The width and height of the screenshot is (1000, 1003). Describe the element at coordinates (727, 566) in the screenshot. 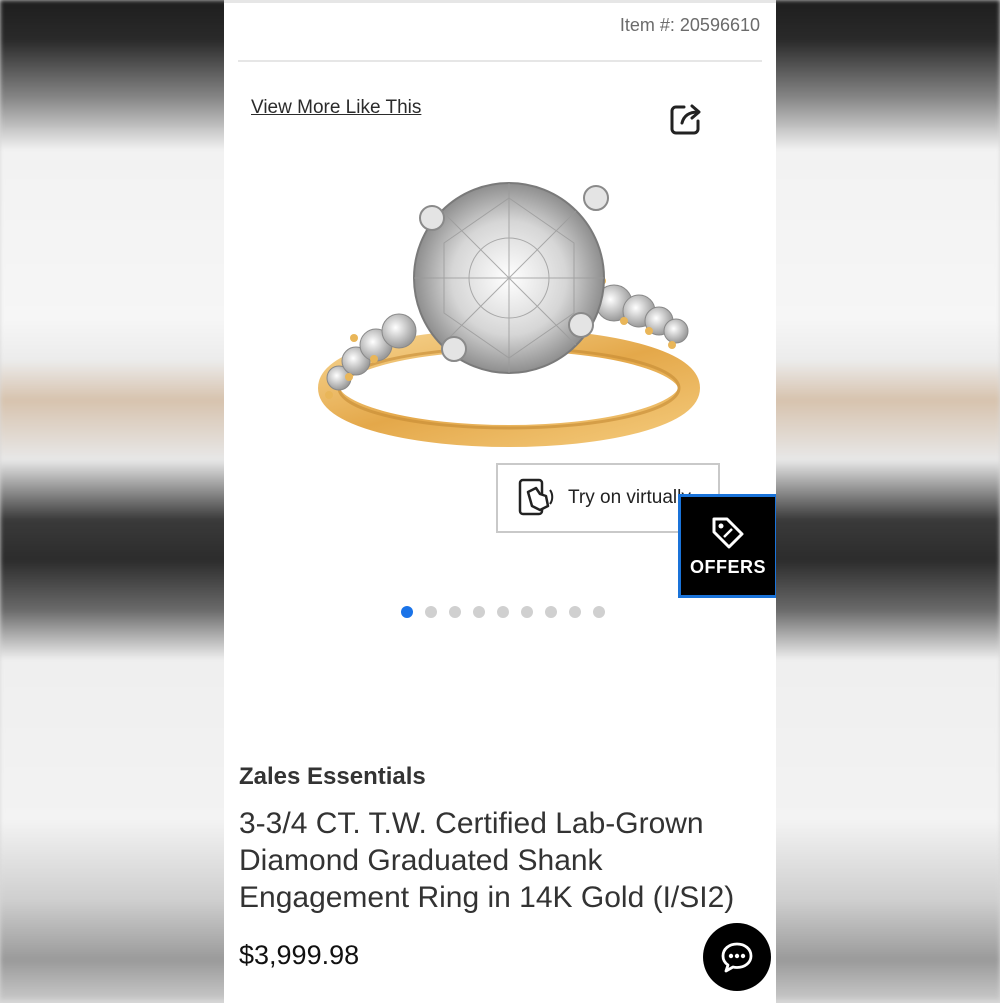

I see `offers-label: OFFERS` at that location.